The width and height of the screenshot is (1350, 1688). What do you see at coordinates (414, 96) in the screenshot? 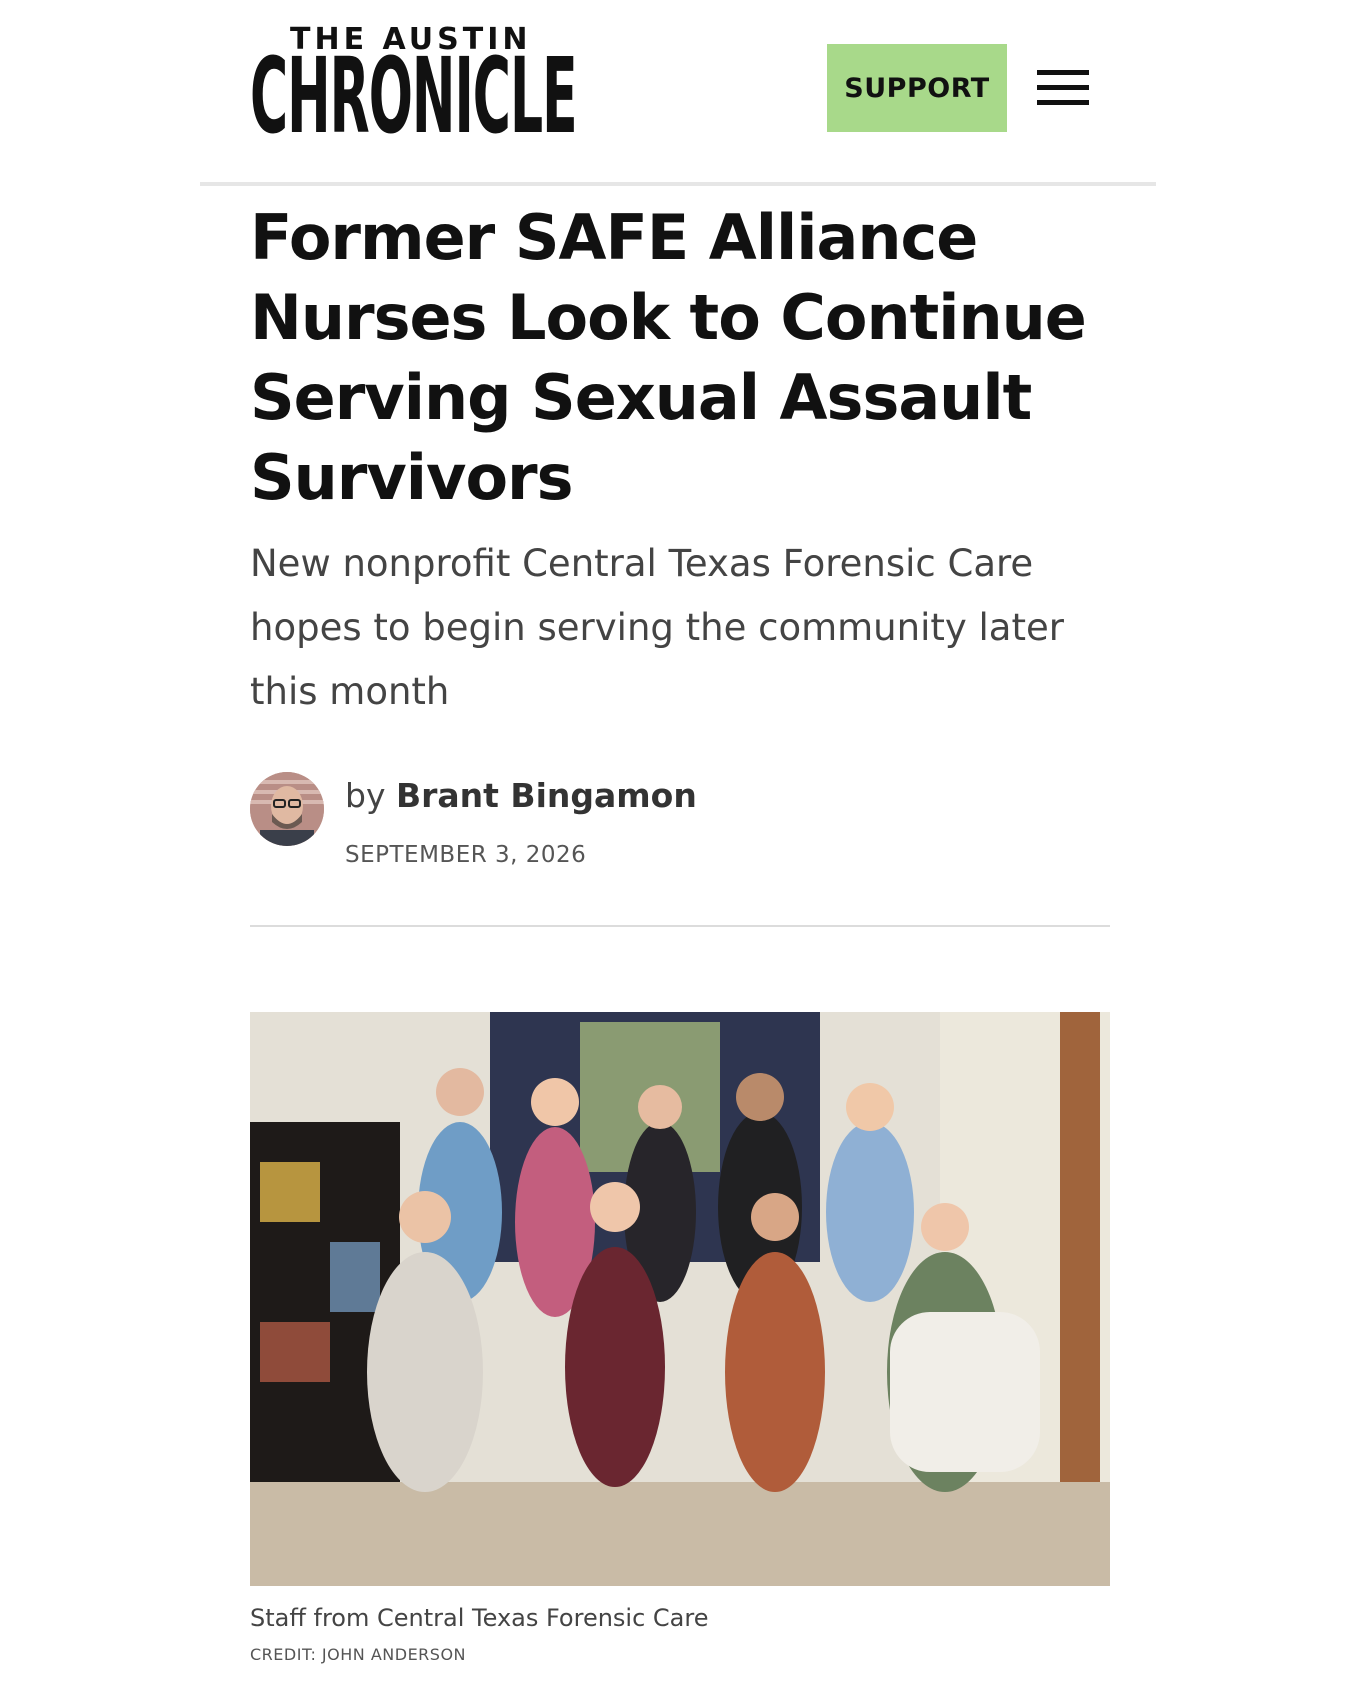
I see `logo-main-text: CHRONICLE` at bounding box center [414, 96].